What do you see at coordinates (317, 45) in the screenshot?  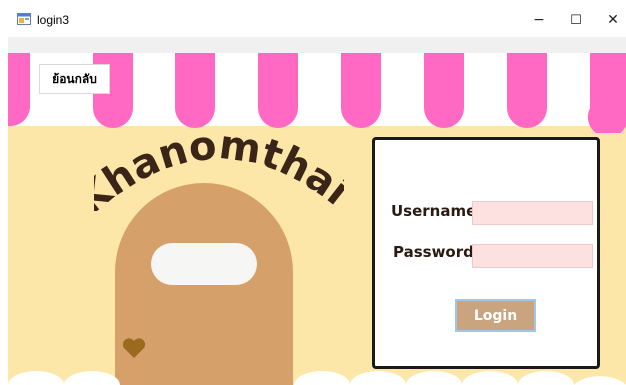 I see `form-top-strip` at bounding box center [317, 45].